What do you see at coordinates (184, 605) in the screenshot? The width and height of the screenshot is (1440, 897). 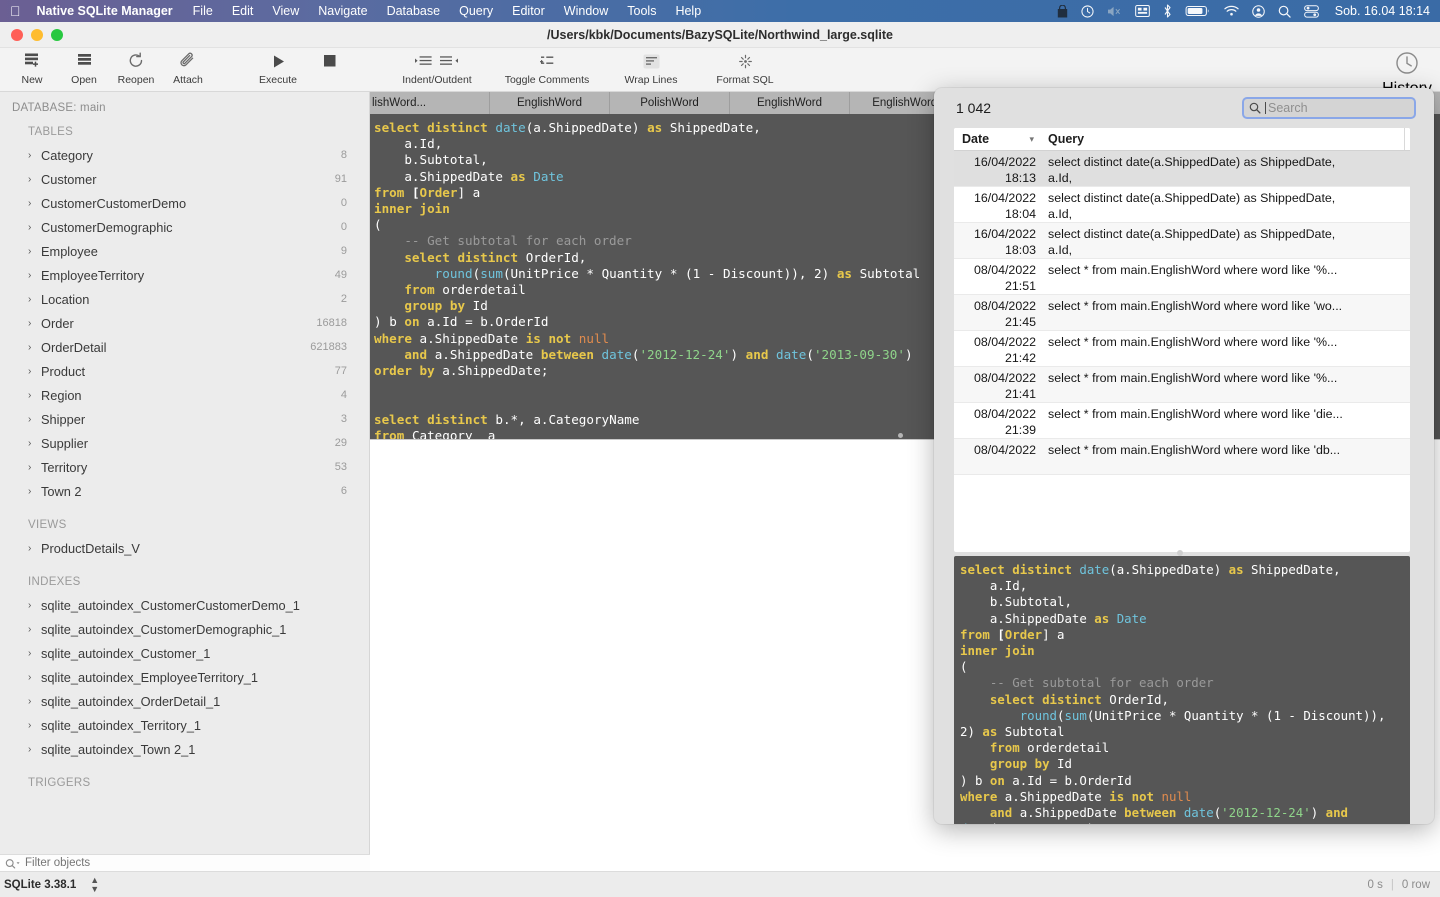 I see `sidebar-item-sqlite-autoindex-customercustomerdemo-1: › sqlite_autoindex_CustomerCustomerDemo_1` at bounding box center [184, 605].